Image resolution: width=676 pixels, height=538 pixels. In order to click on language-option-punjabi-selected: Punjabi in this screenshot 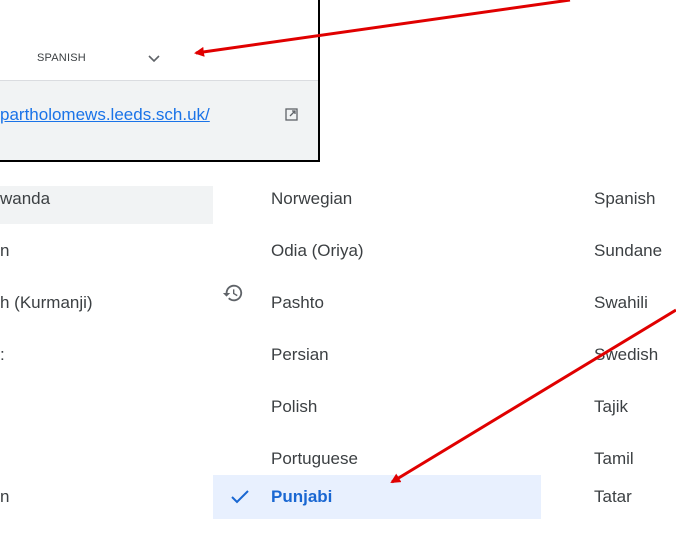, I will do `click(377, 497)`.